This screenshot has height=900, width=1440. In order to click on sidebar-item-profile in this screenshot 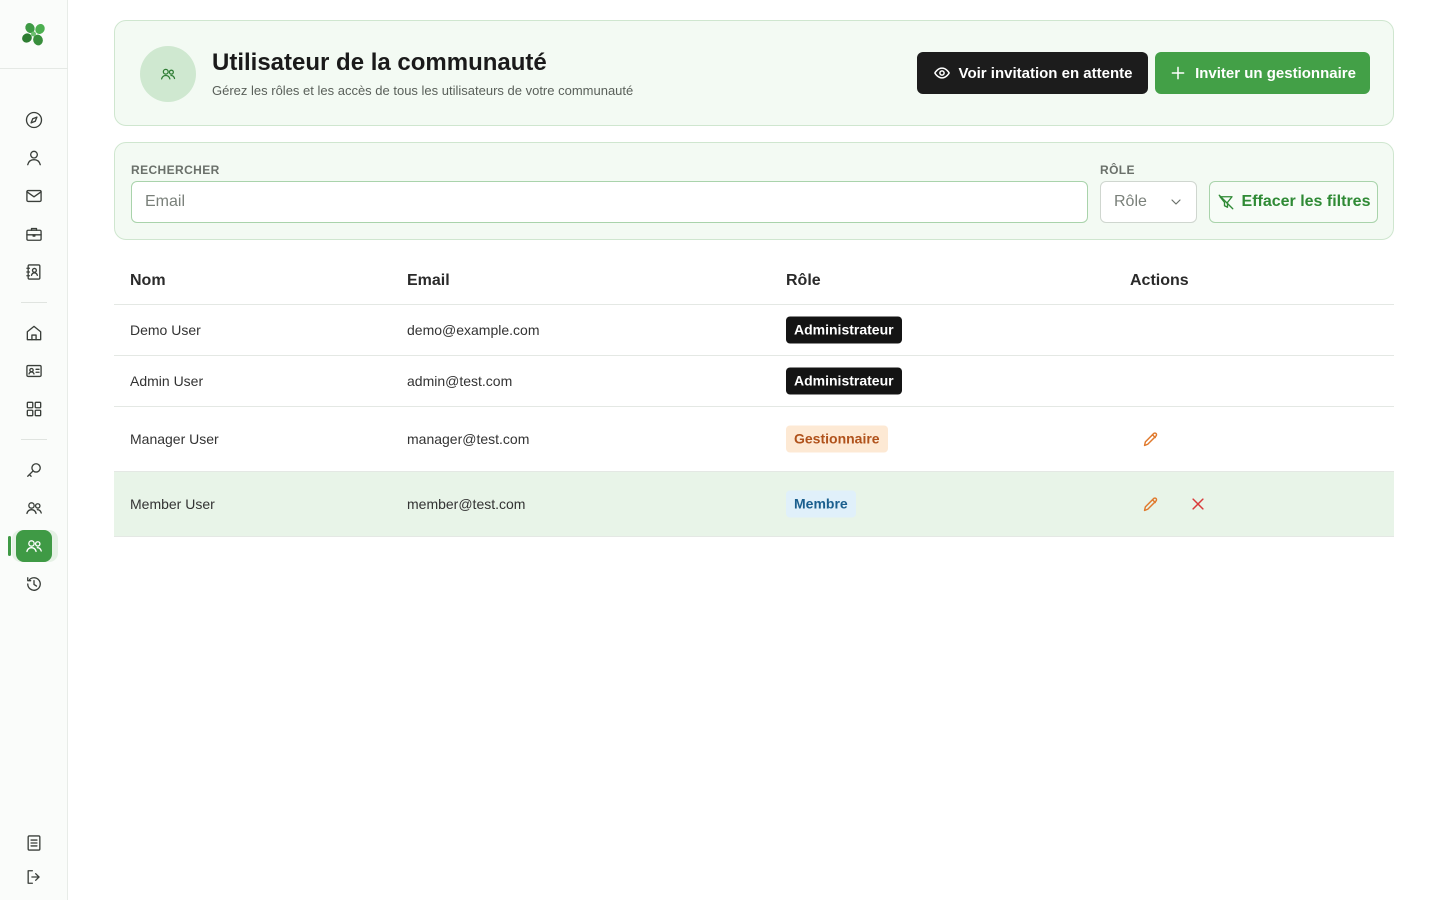, I will do `click(34, 158)`.